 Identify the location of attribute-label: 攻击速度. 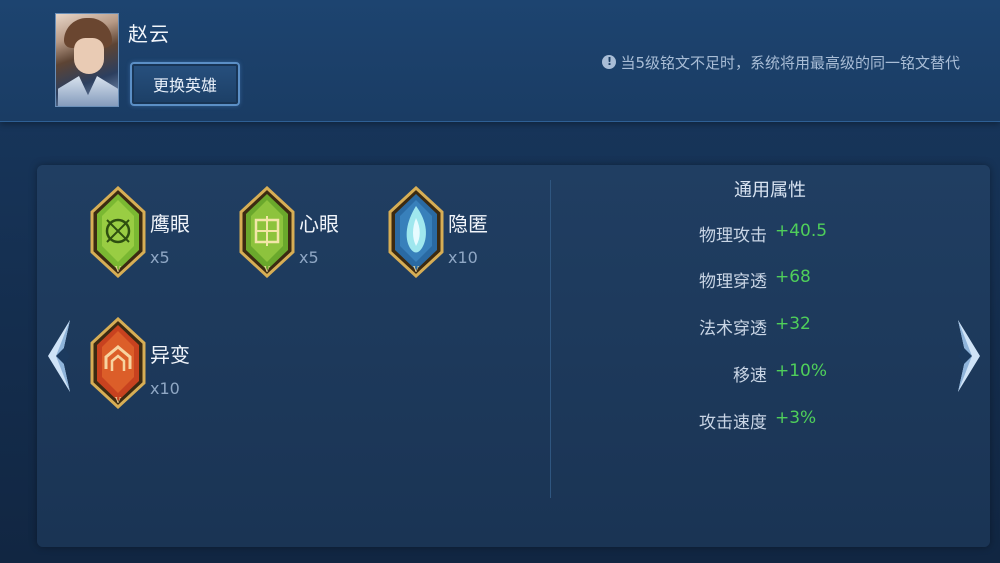
(733, 423).